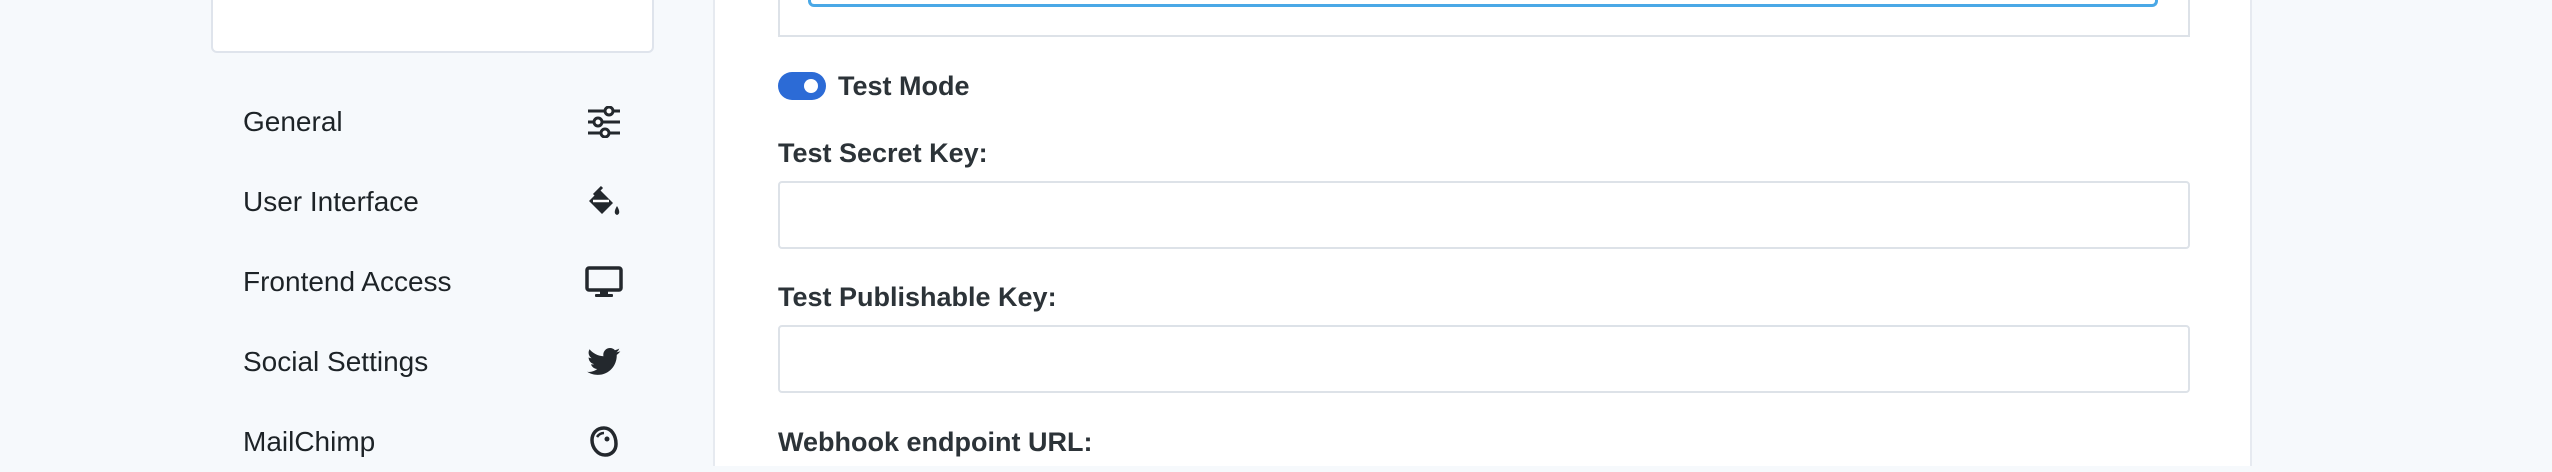 Image resolution: width=2552 pixels, height=472 pixels. Describe the element at coordinates (604, 282) in the screenshot. I see `desktop-icon` at that location.